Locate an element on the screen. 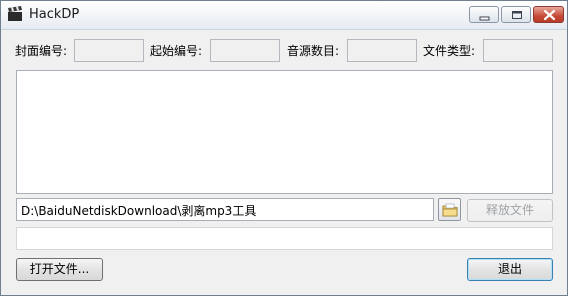 The image size is (568, 296). close-button is located at coordinates (548, 14).